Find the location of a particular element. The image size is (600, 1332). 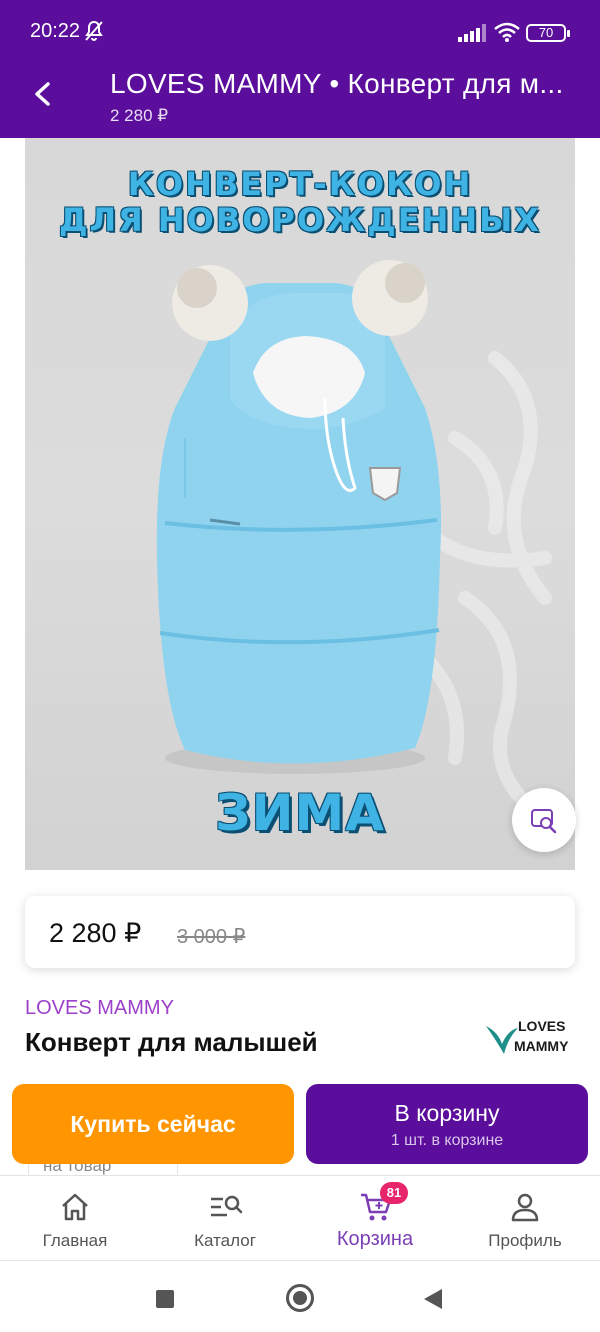

battery-indicator: 70 is located at coordinates (548, 33).